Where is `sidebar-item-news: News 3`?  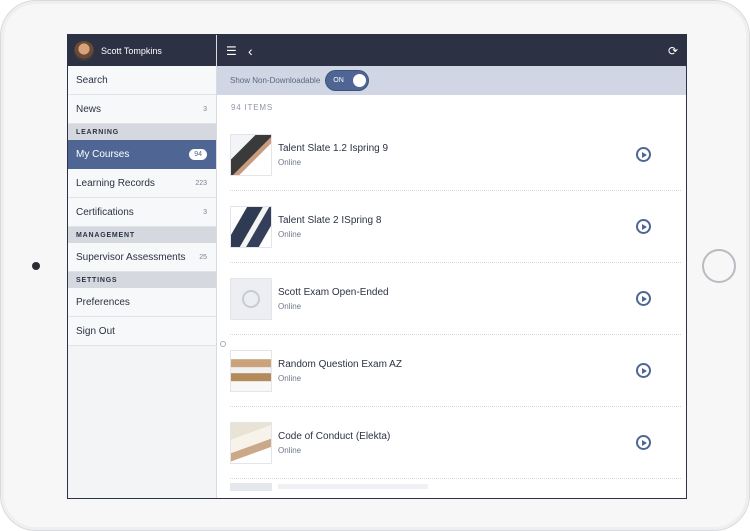
sidebar-item-news: News 3 is located at coordinates (142, 109).